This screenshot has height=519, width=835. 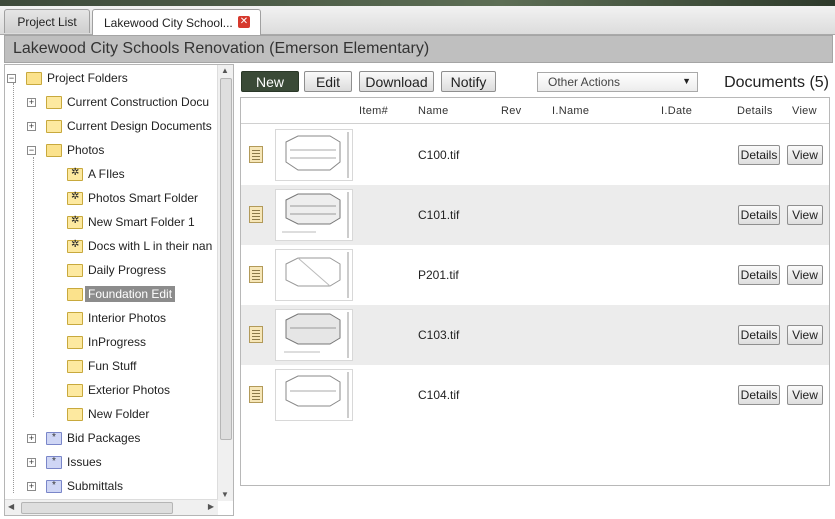 What do you see at coordinates (47, 21) in the screenshot?
I see `tab-project-list: Project List` at bounding box center [47, 21].